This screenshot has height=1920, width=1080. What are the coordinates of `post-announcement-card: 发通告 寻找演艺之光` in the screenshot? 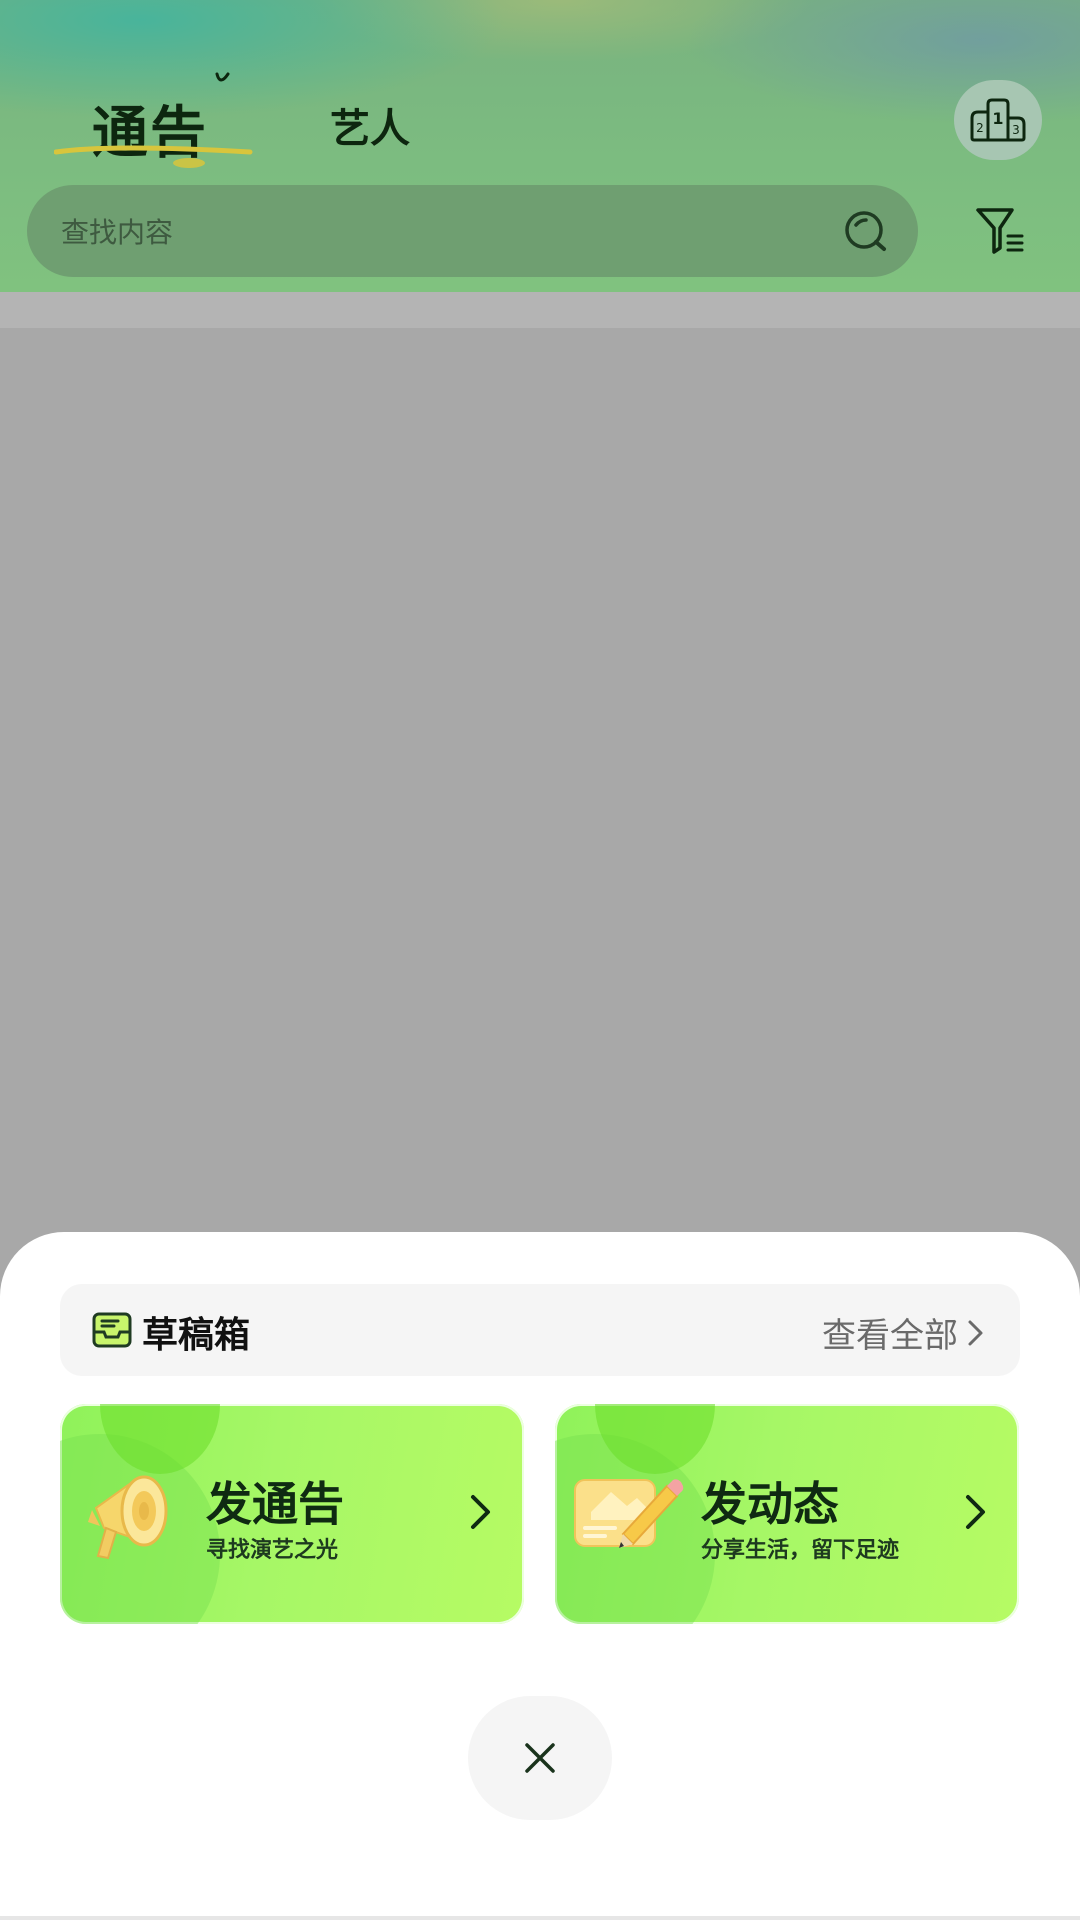 It's located at (292, 1514).